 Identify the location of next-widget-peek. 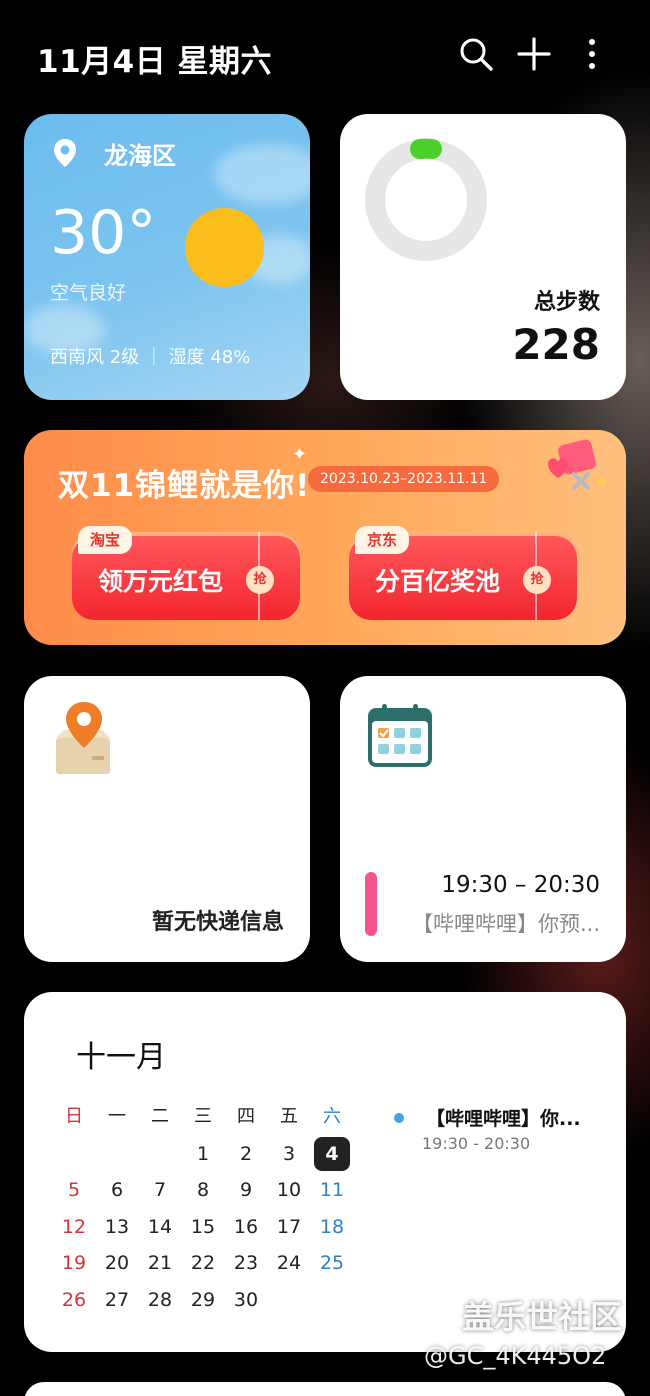
(325, 1389).